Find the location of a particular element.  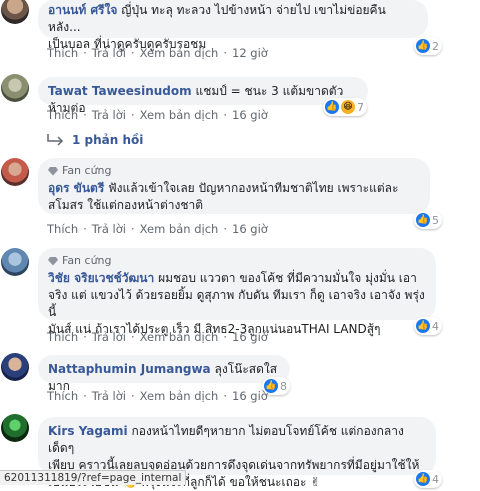

reaction-summary: 👍 😆 7 is located at coordinates (345, 107).